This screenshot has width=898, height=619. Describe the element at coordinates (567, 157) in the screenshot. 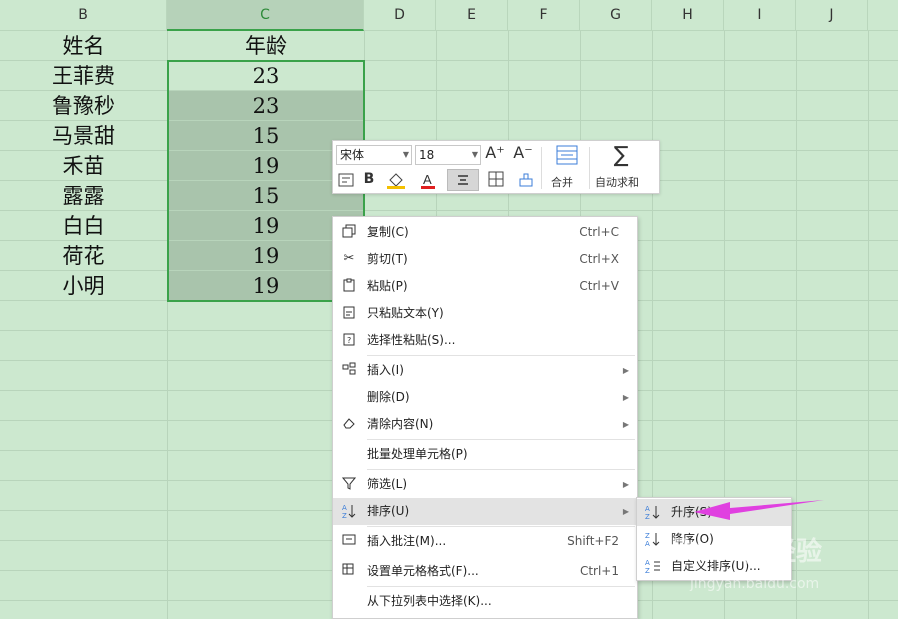

I see `merge-cells-icon` at that location.